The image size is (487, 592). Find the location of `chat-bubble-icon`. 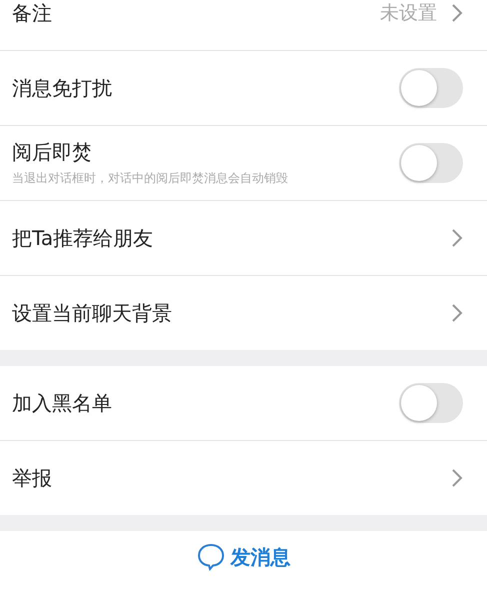

chat-bubble-icon is located at coordinates (210, 557).